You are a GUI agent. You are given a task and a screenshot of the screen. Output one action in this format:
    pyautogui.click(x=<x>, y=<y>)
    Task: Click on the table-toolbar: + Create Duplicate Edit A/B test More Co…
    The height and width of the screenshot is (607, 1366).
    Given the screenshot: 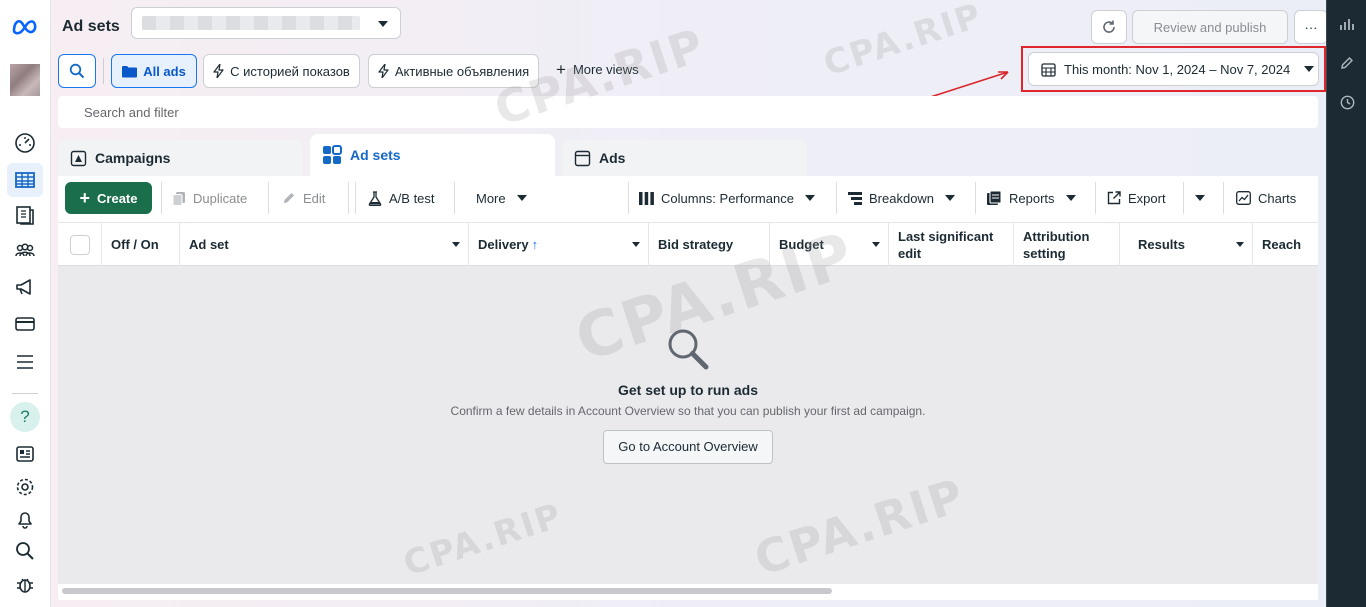 What is the action you would take?
    pyautogui.click(x=688, y=199)
    